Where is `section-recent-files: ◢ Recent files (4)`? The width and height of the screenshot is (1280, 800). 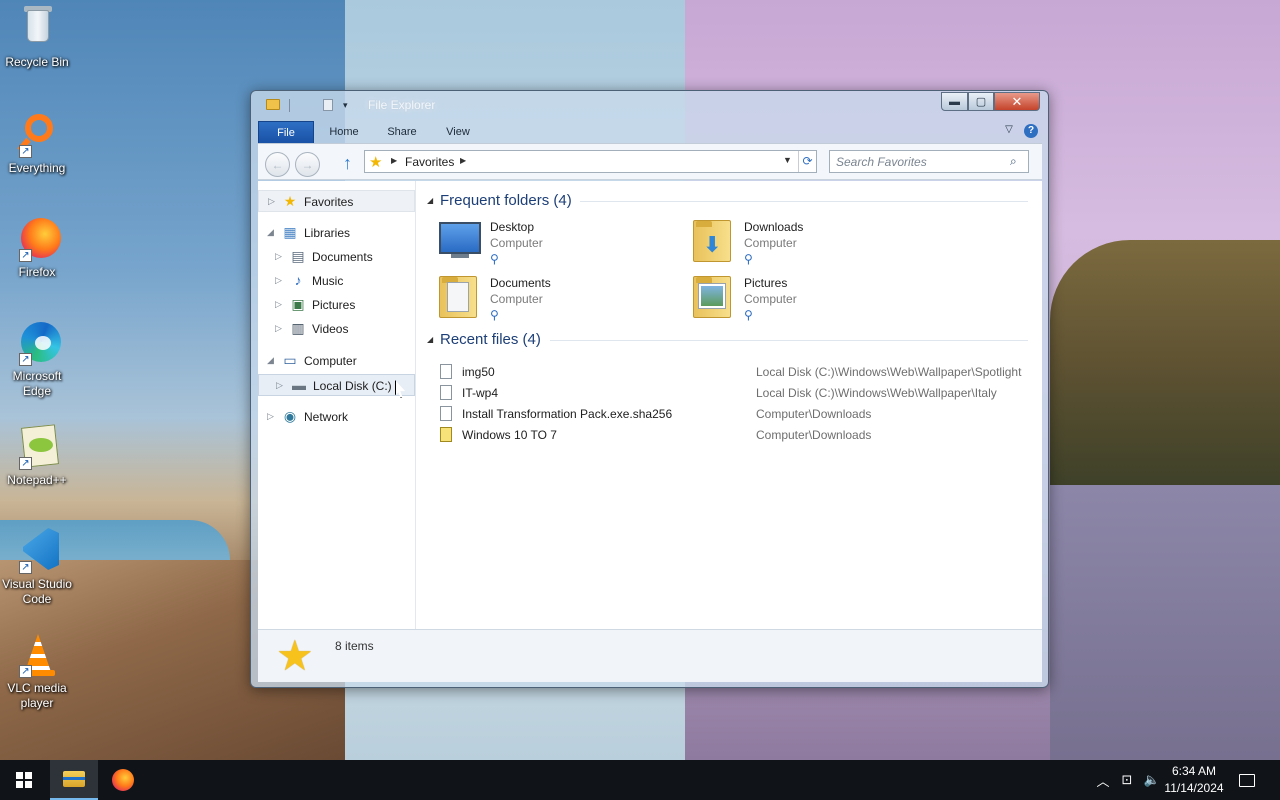
section-recent-files: ◢ Recent files (4) is located at coordinates (726, 340).